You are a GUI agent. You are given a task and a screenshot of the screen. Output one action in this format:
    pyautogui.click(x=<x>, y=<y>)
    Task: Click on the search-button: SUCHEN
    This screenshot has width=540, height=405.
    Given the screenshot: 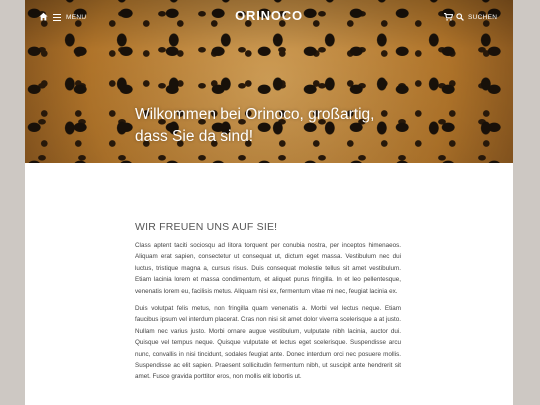 What is the action you would take?
    pyautogui.click(x=476, y=17)
    